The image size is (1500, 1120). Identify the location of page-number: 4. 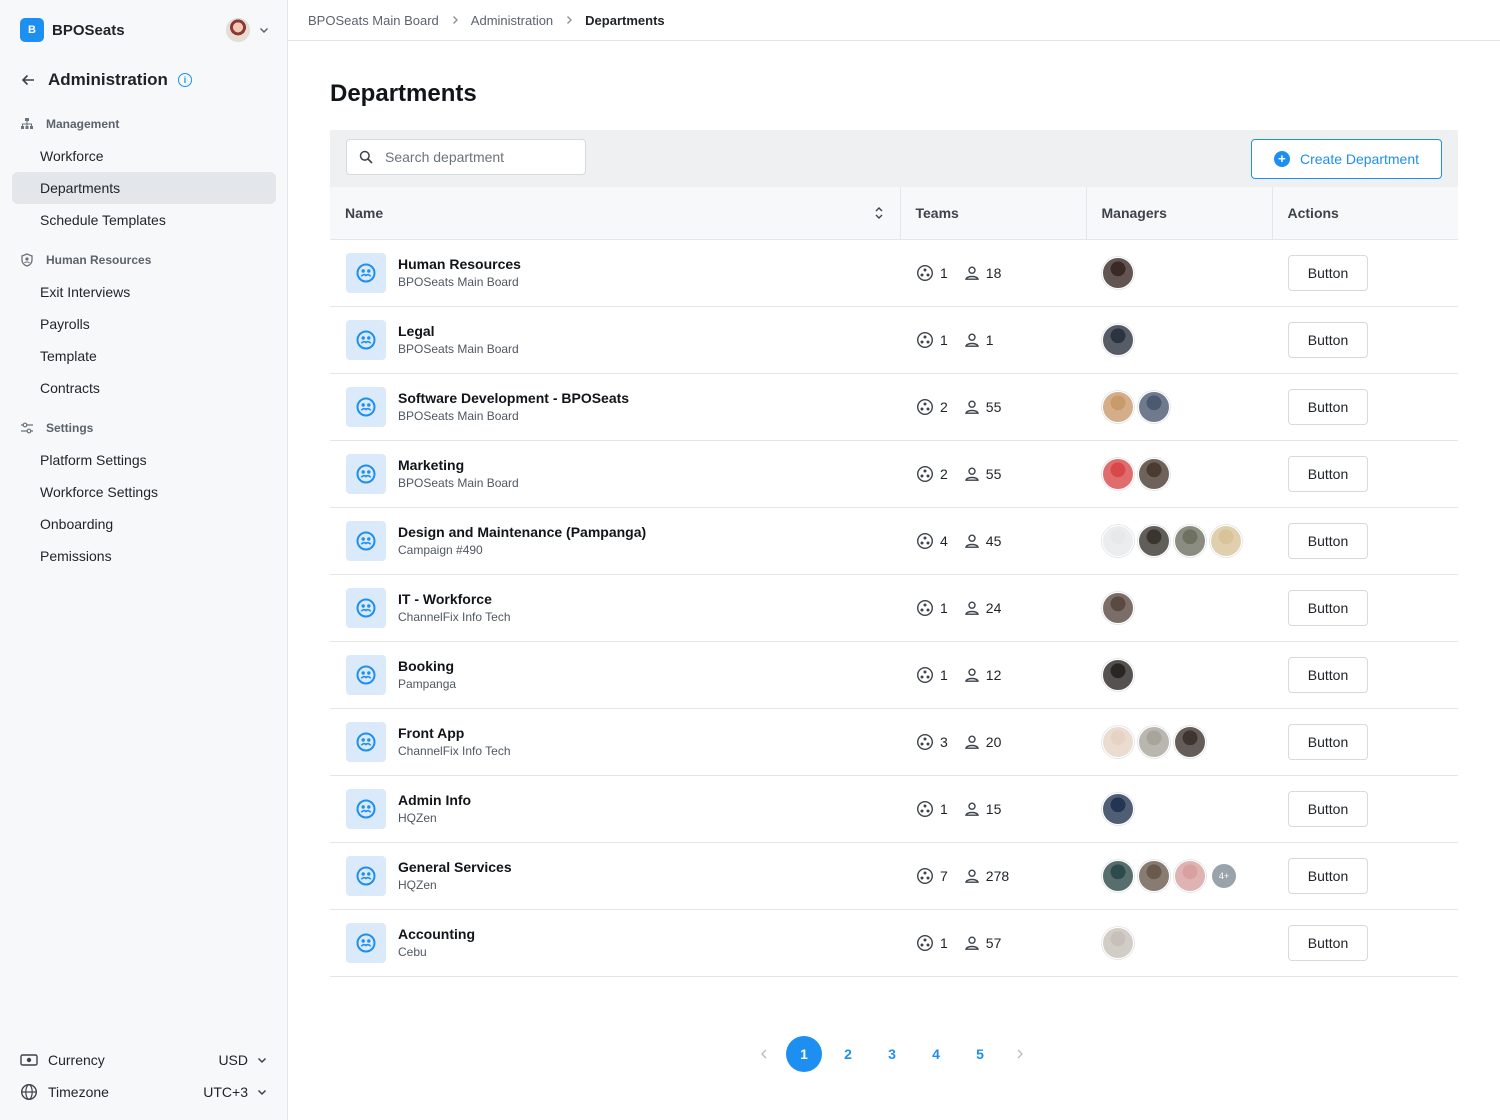
(936, 1054).